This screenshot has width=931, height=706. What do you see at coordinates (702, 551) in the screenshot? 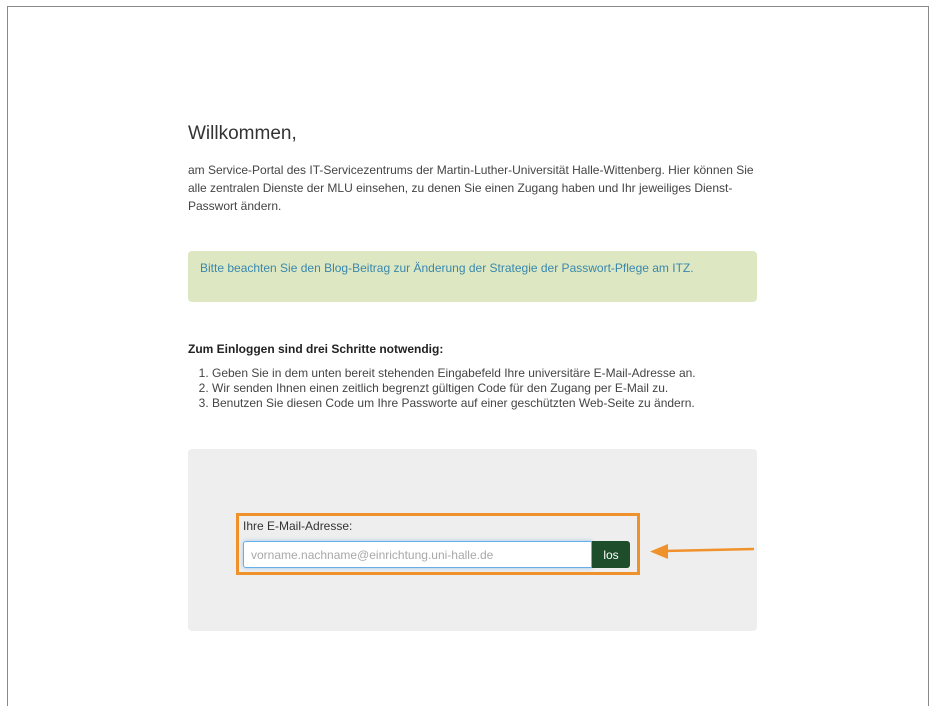
I see `arrow-left-icon` at bounding box center [702, 551].